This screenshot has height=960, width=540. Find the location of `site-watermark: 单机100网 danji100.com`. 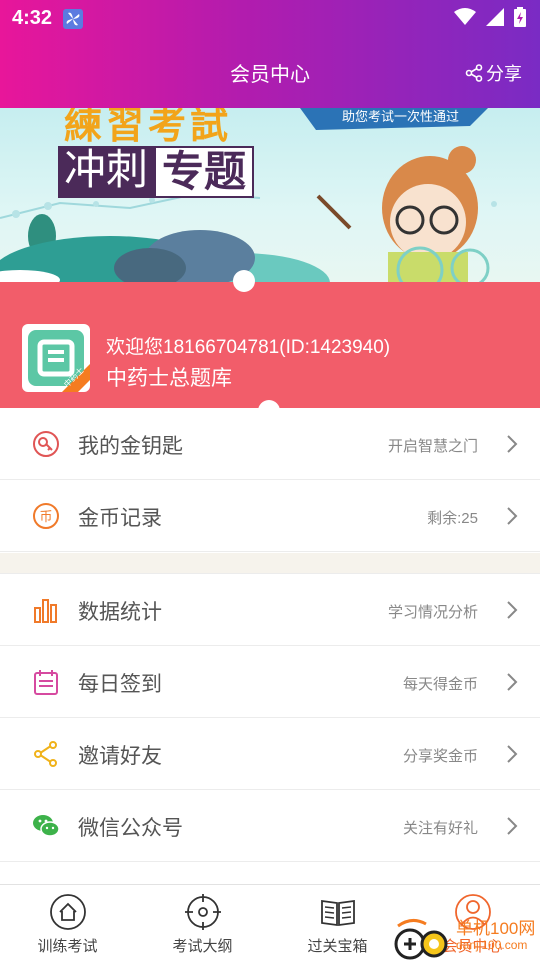

site-watermark: 单机100网 danji100.com is located at coordinates (466, 937).